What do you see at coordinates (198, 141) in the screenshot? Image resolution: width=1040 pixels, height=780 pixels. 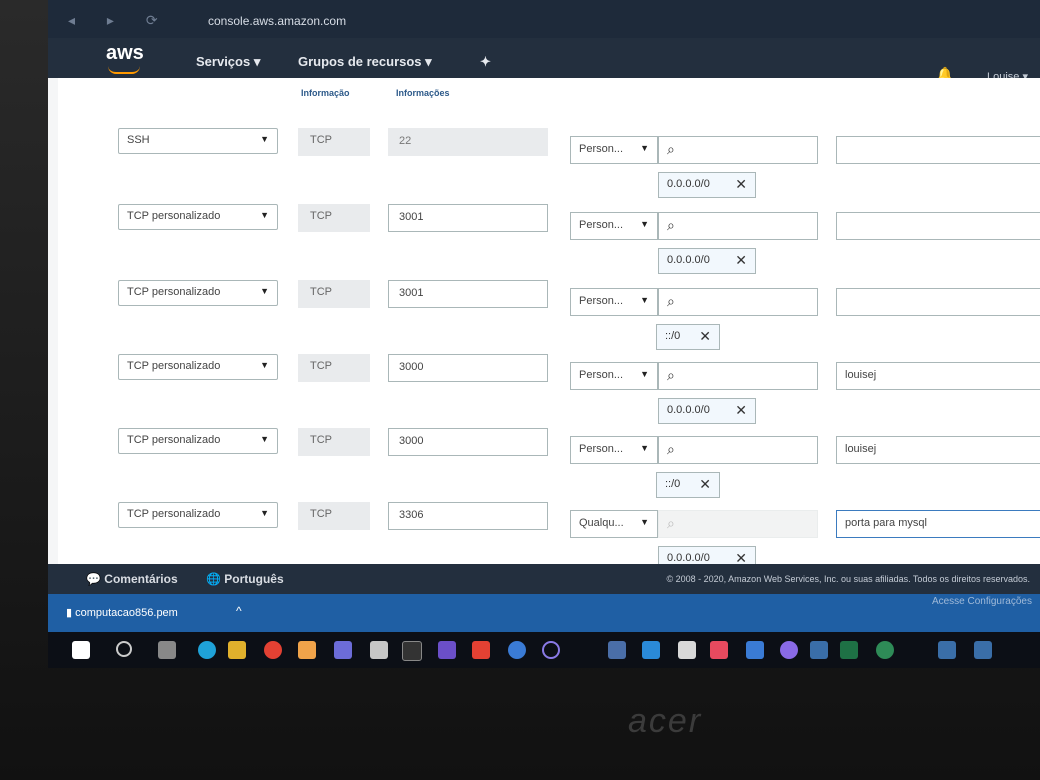 I see `rule-type-select: SSH ▼` at bounding box center [198, 141].